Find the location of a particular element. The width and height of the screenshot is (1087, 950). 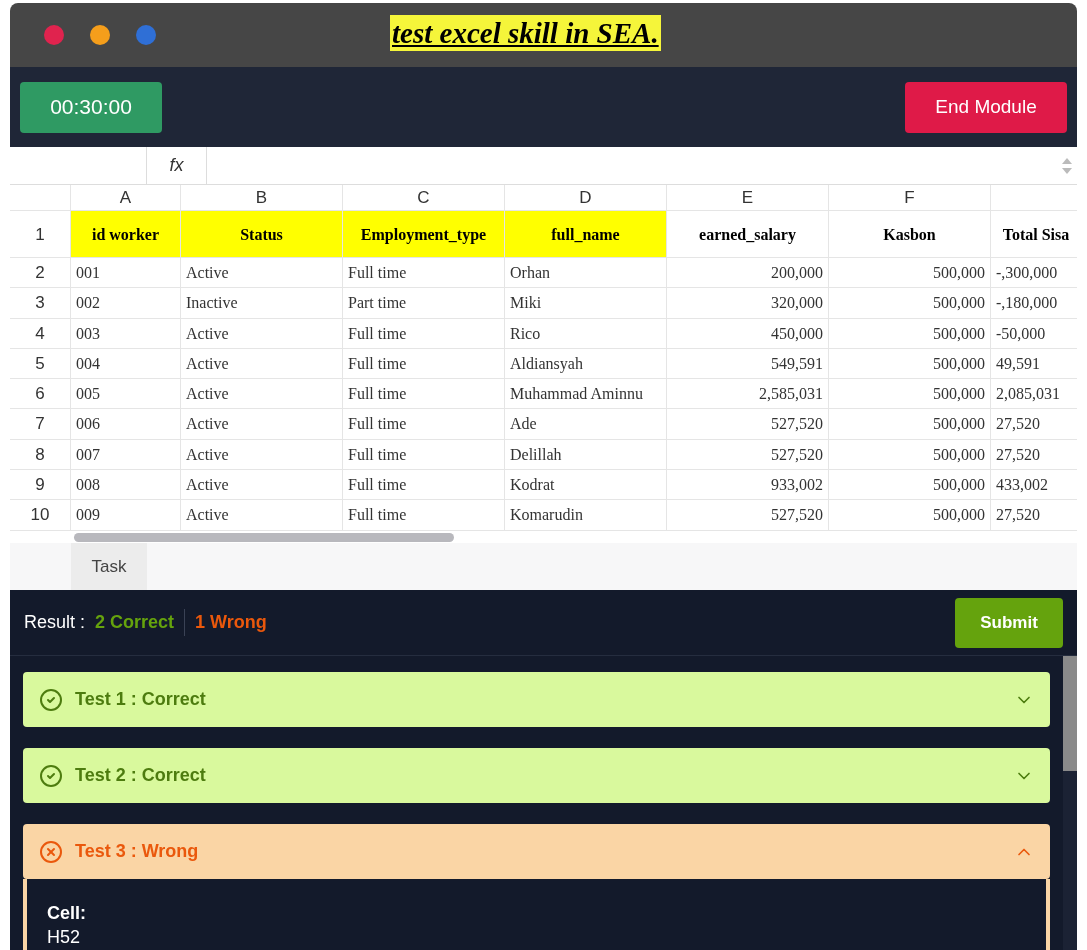

table-header-cell: id worker is located at coordinates (126, 234).